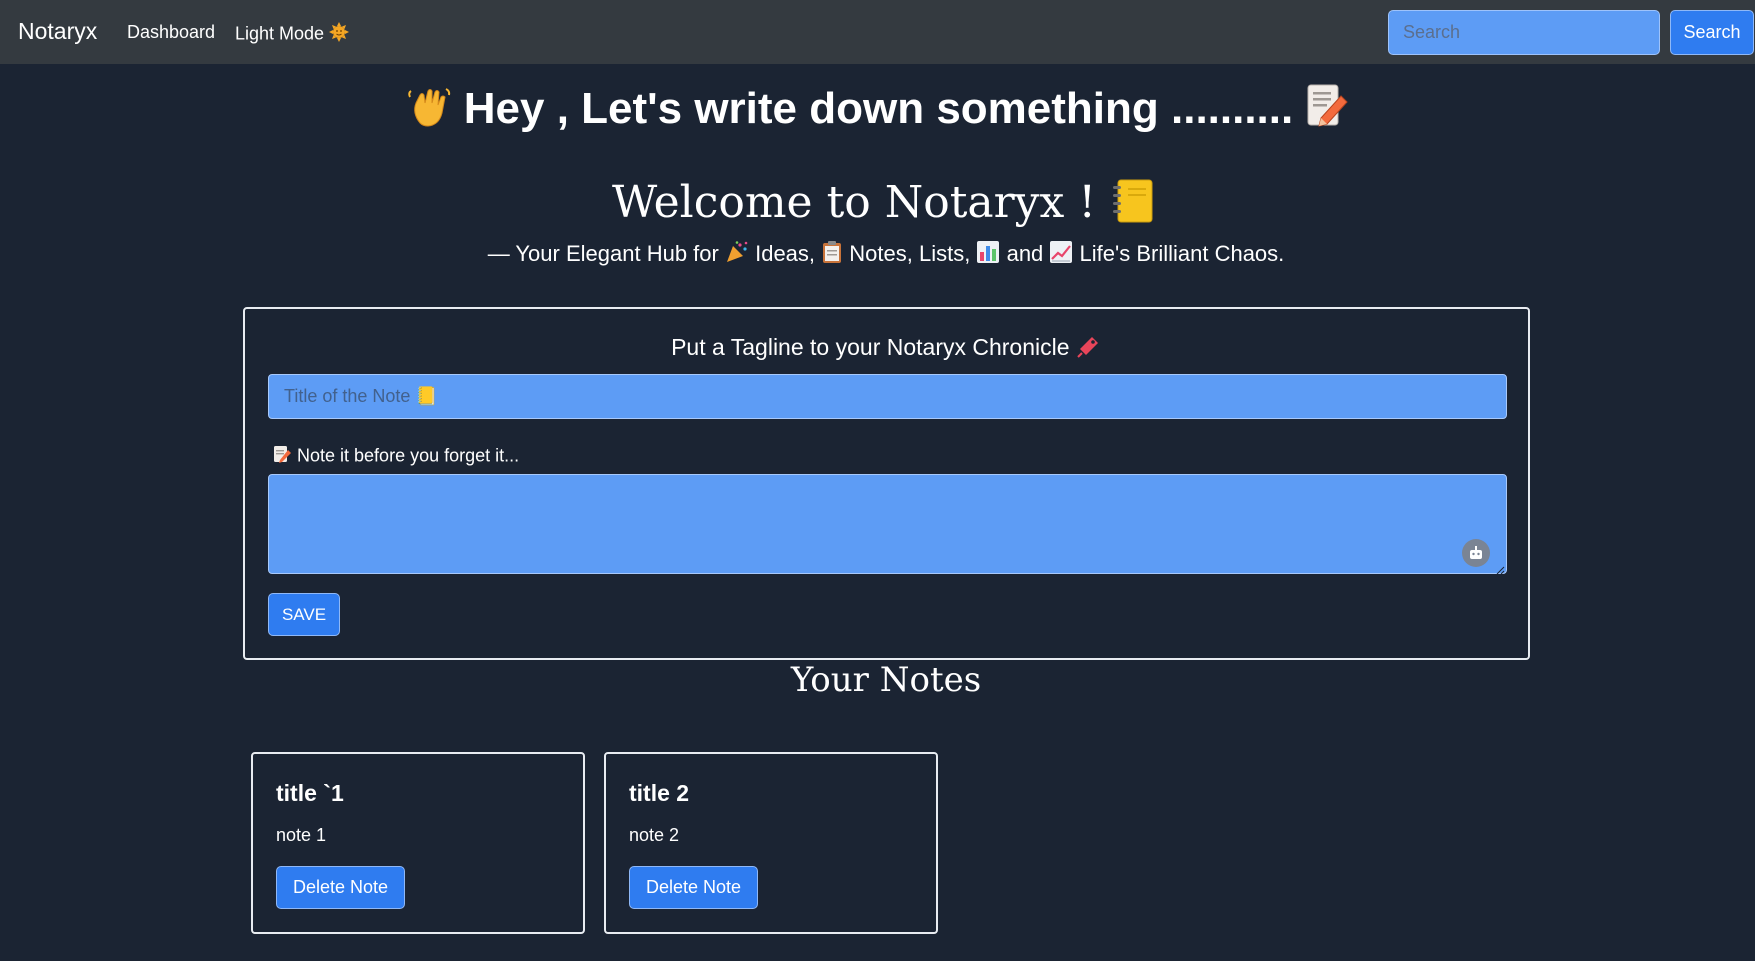 The image size is (1755, 961). I want to click on note-body-textarea, so click(887, 524).